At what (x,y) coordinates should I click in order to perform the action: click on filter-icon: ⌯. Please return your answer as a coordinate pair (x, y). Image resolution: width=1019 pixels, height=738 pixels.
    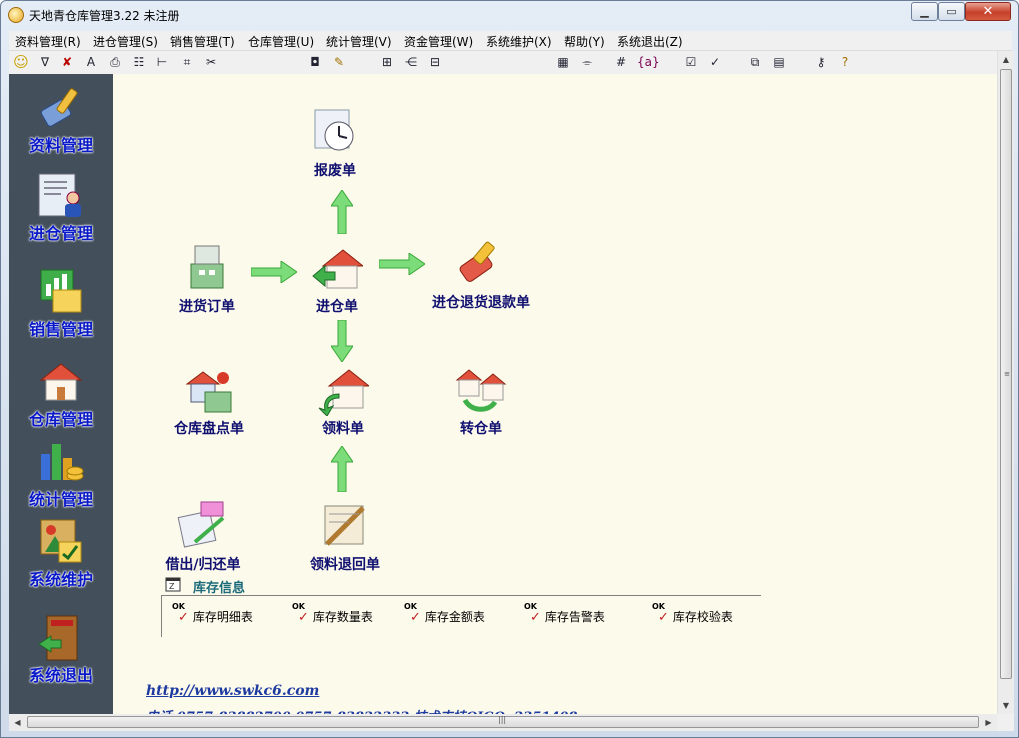
    Looking at the image, I should click on (587, 62).